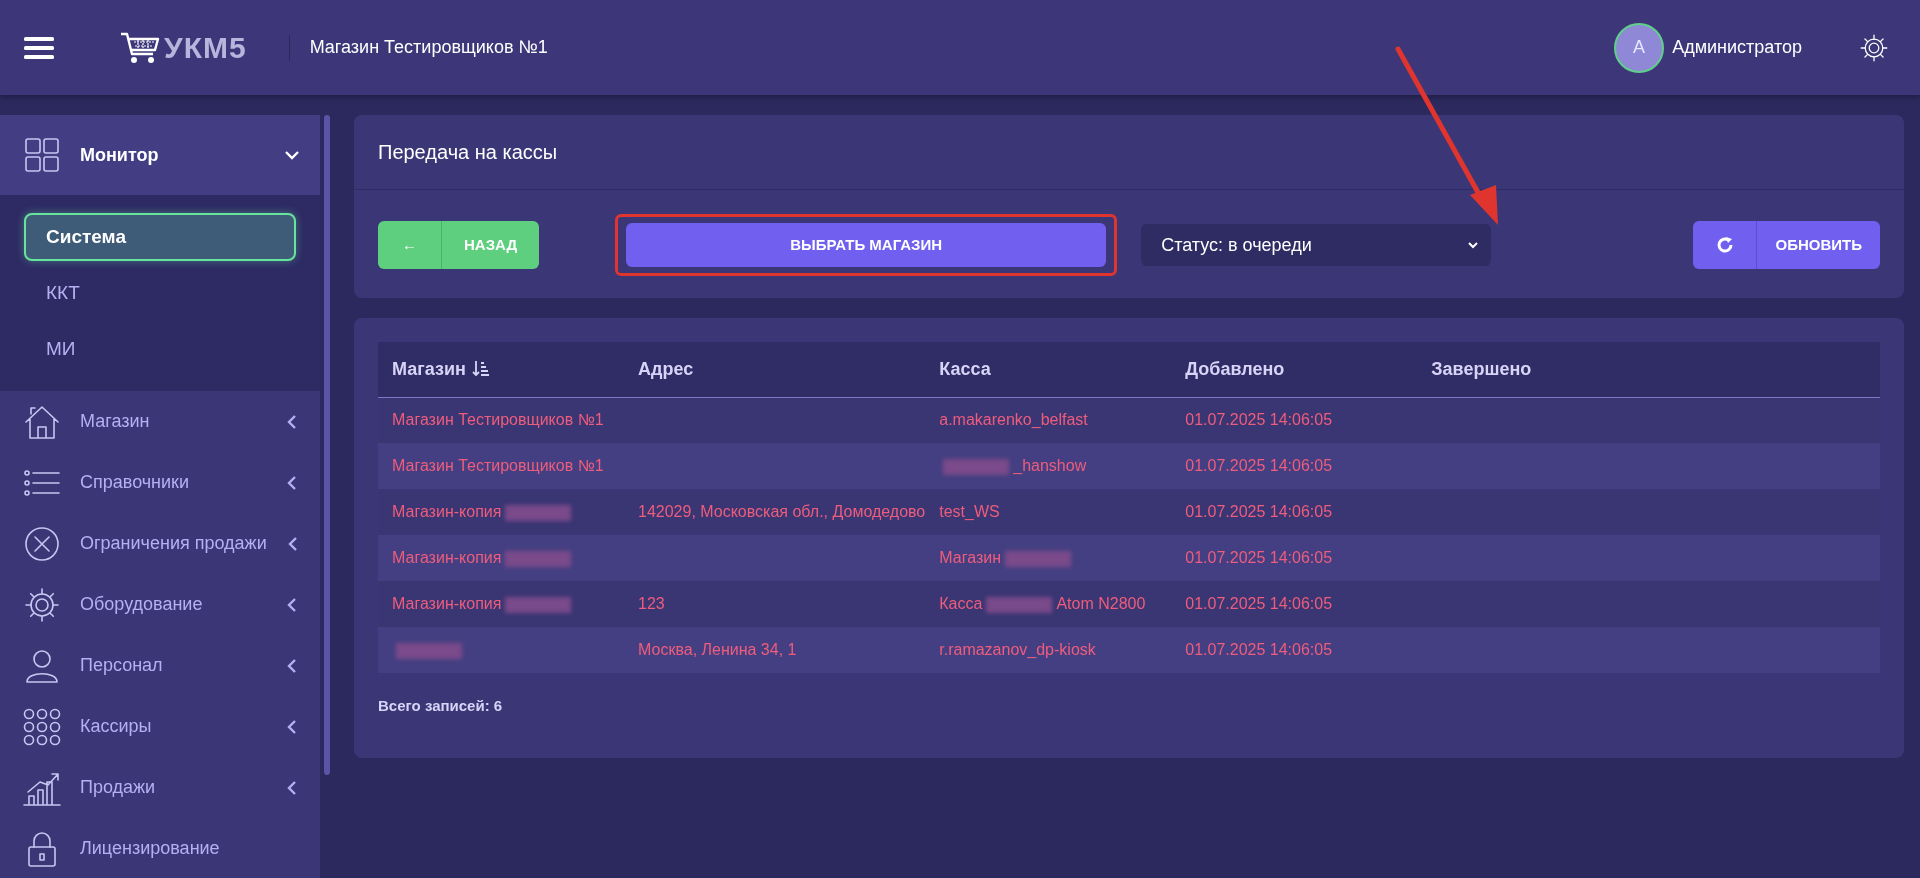 Image resolution: width=1920 pixels, height=878 pixels. I want to click on user-name: Администратор, so click(1737, 47).